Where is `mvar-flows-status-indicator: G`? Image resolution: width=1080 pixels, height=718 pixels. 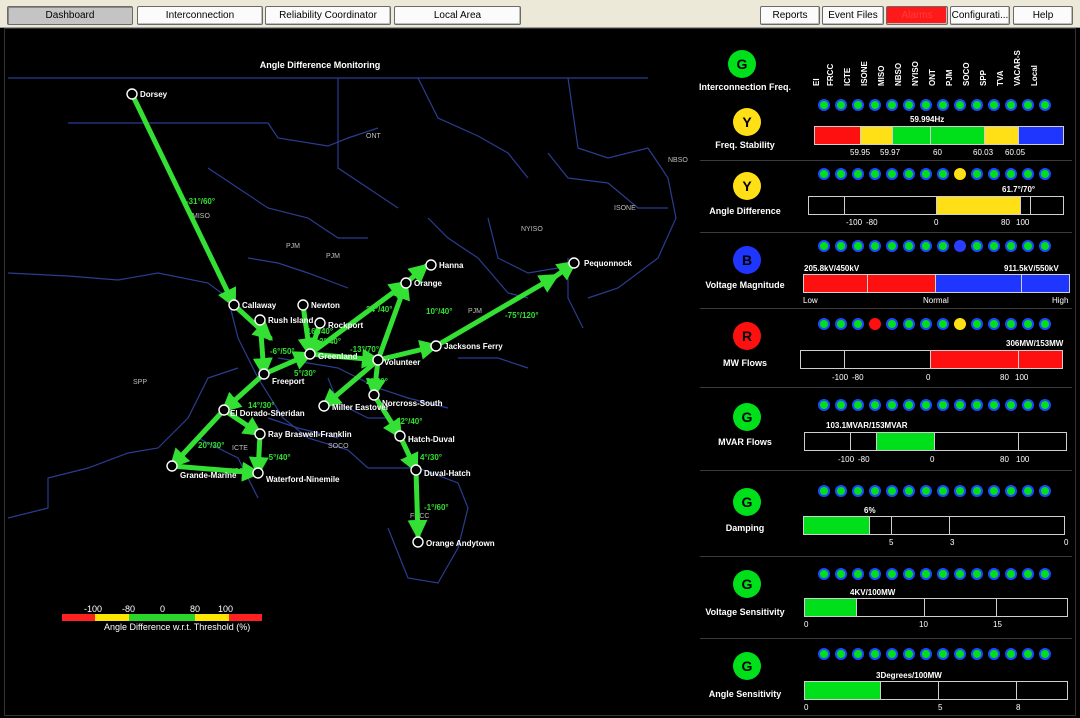
mvar-flows-status-indicator: G is located at coordinates (747, 417).